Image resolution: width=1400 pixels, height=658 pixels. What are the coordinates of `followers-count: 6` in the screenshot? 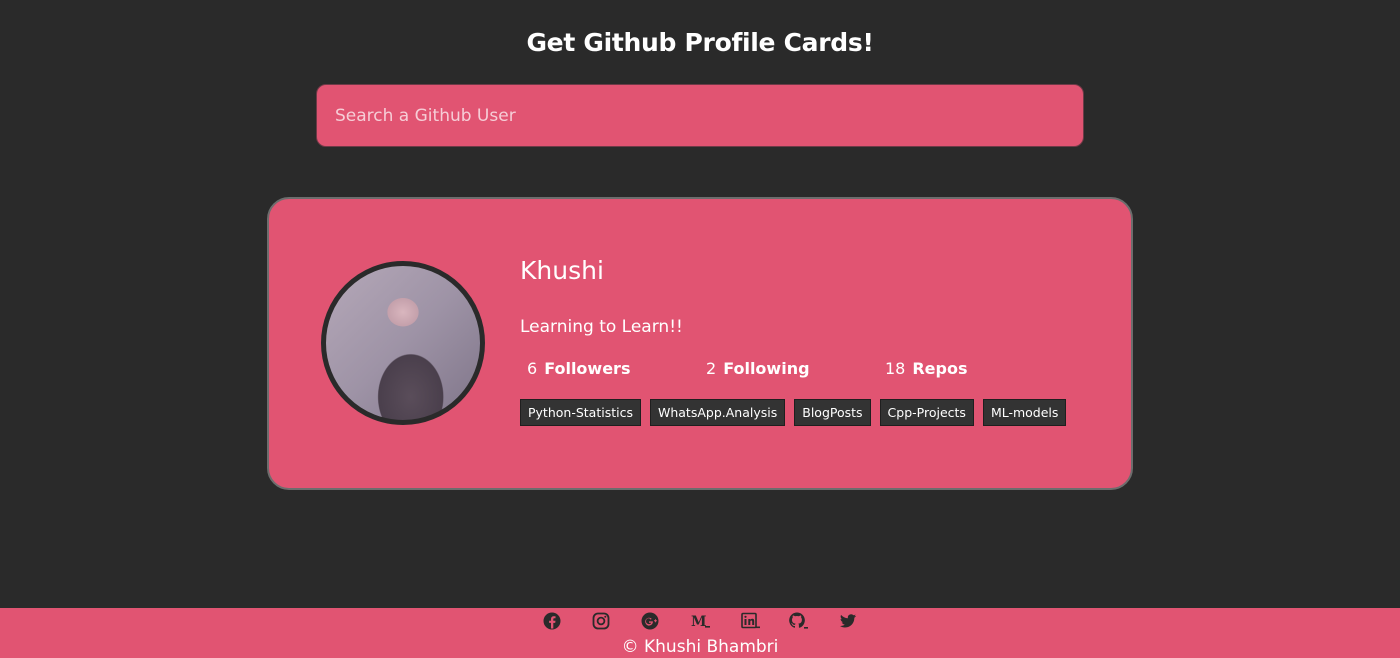 It's located at (532, 368).